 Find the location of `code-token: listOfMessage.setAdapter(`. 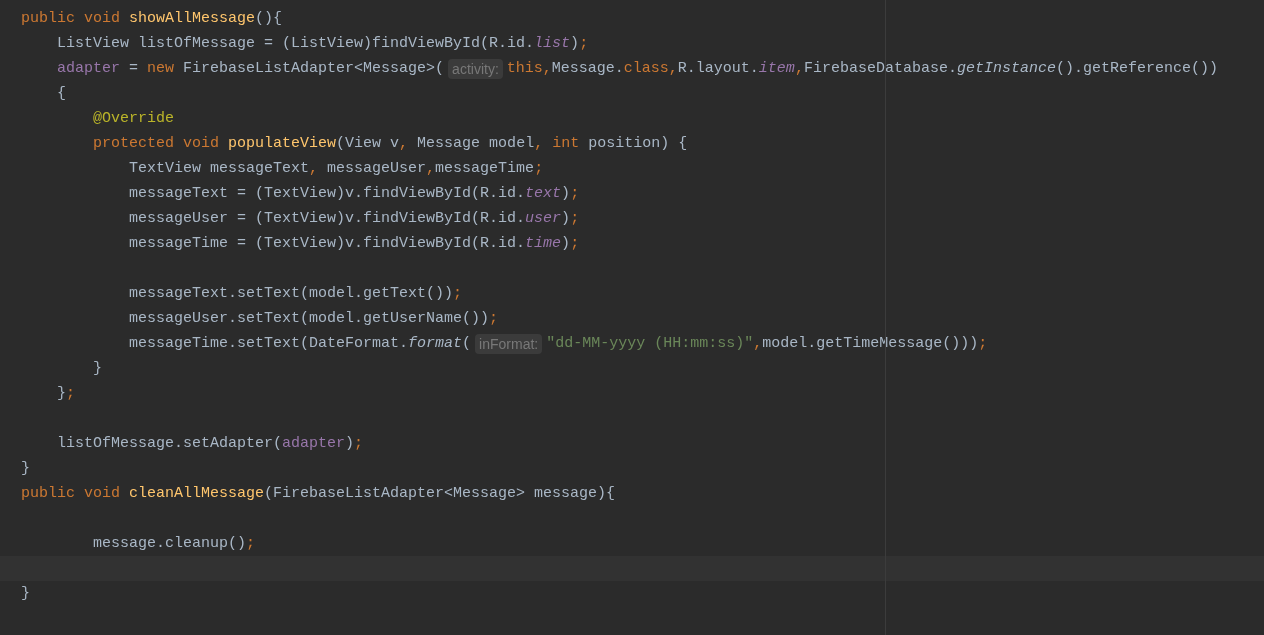

code-token: listOfMessage.setAdapter( is located at coordinates (169, 444).